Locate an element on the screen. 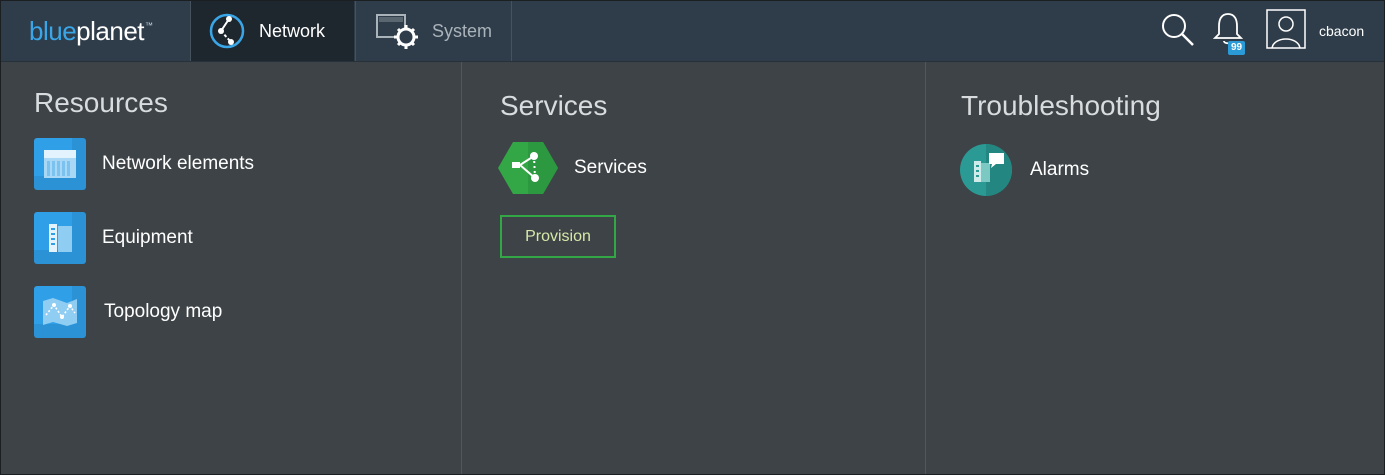  notifications-button: 99 is located at coordinates (1230, 31).